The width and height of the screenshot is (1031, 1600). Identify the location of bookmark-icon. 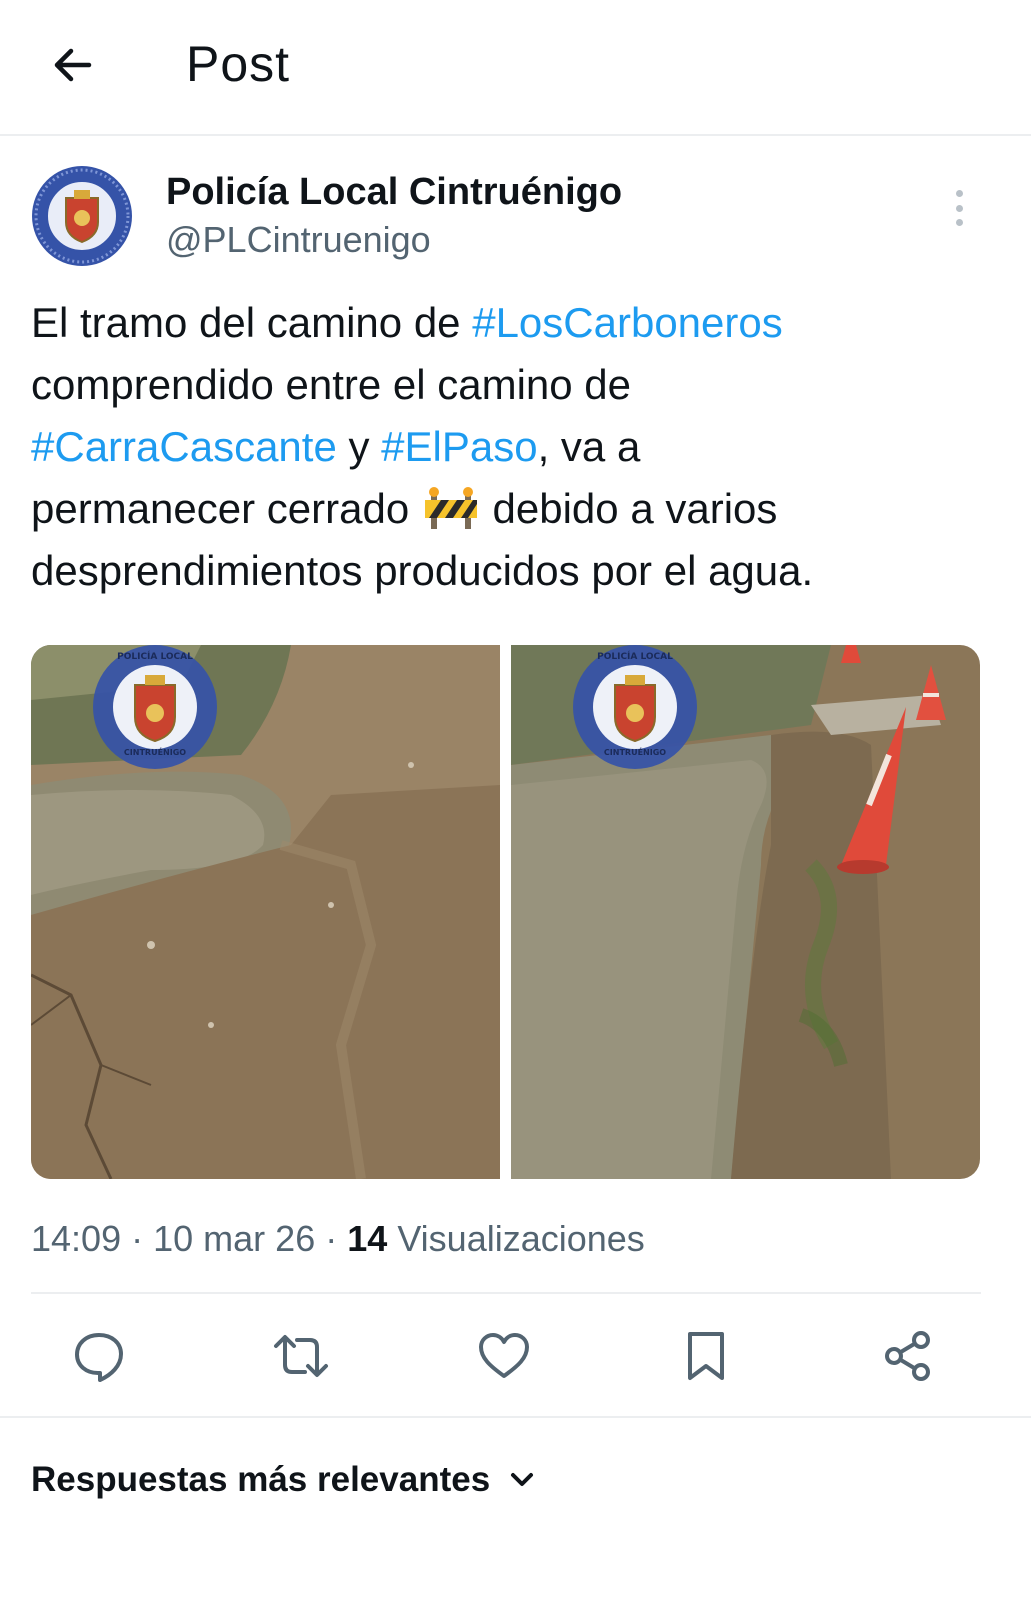
(706, 1356).